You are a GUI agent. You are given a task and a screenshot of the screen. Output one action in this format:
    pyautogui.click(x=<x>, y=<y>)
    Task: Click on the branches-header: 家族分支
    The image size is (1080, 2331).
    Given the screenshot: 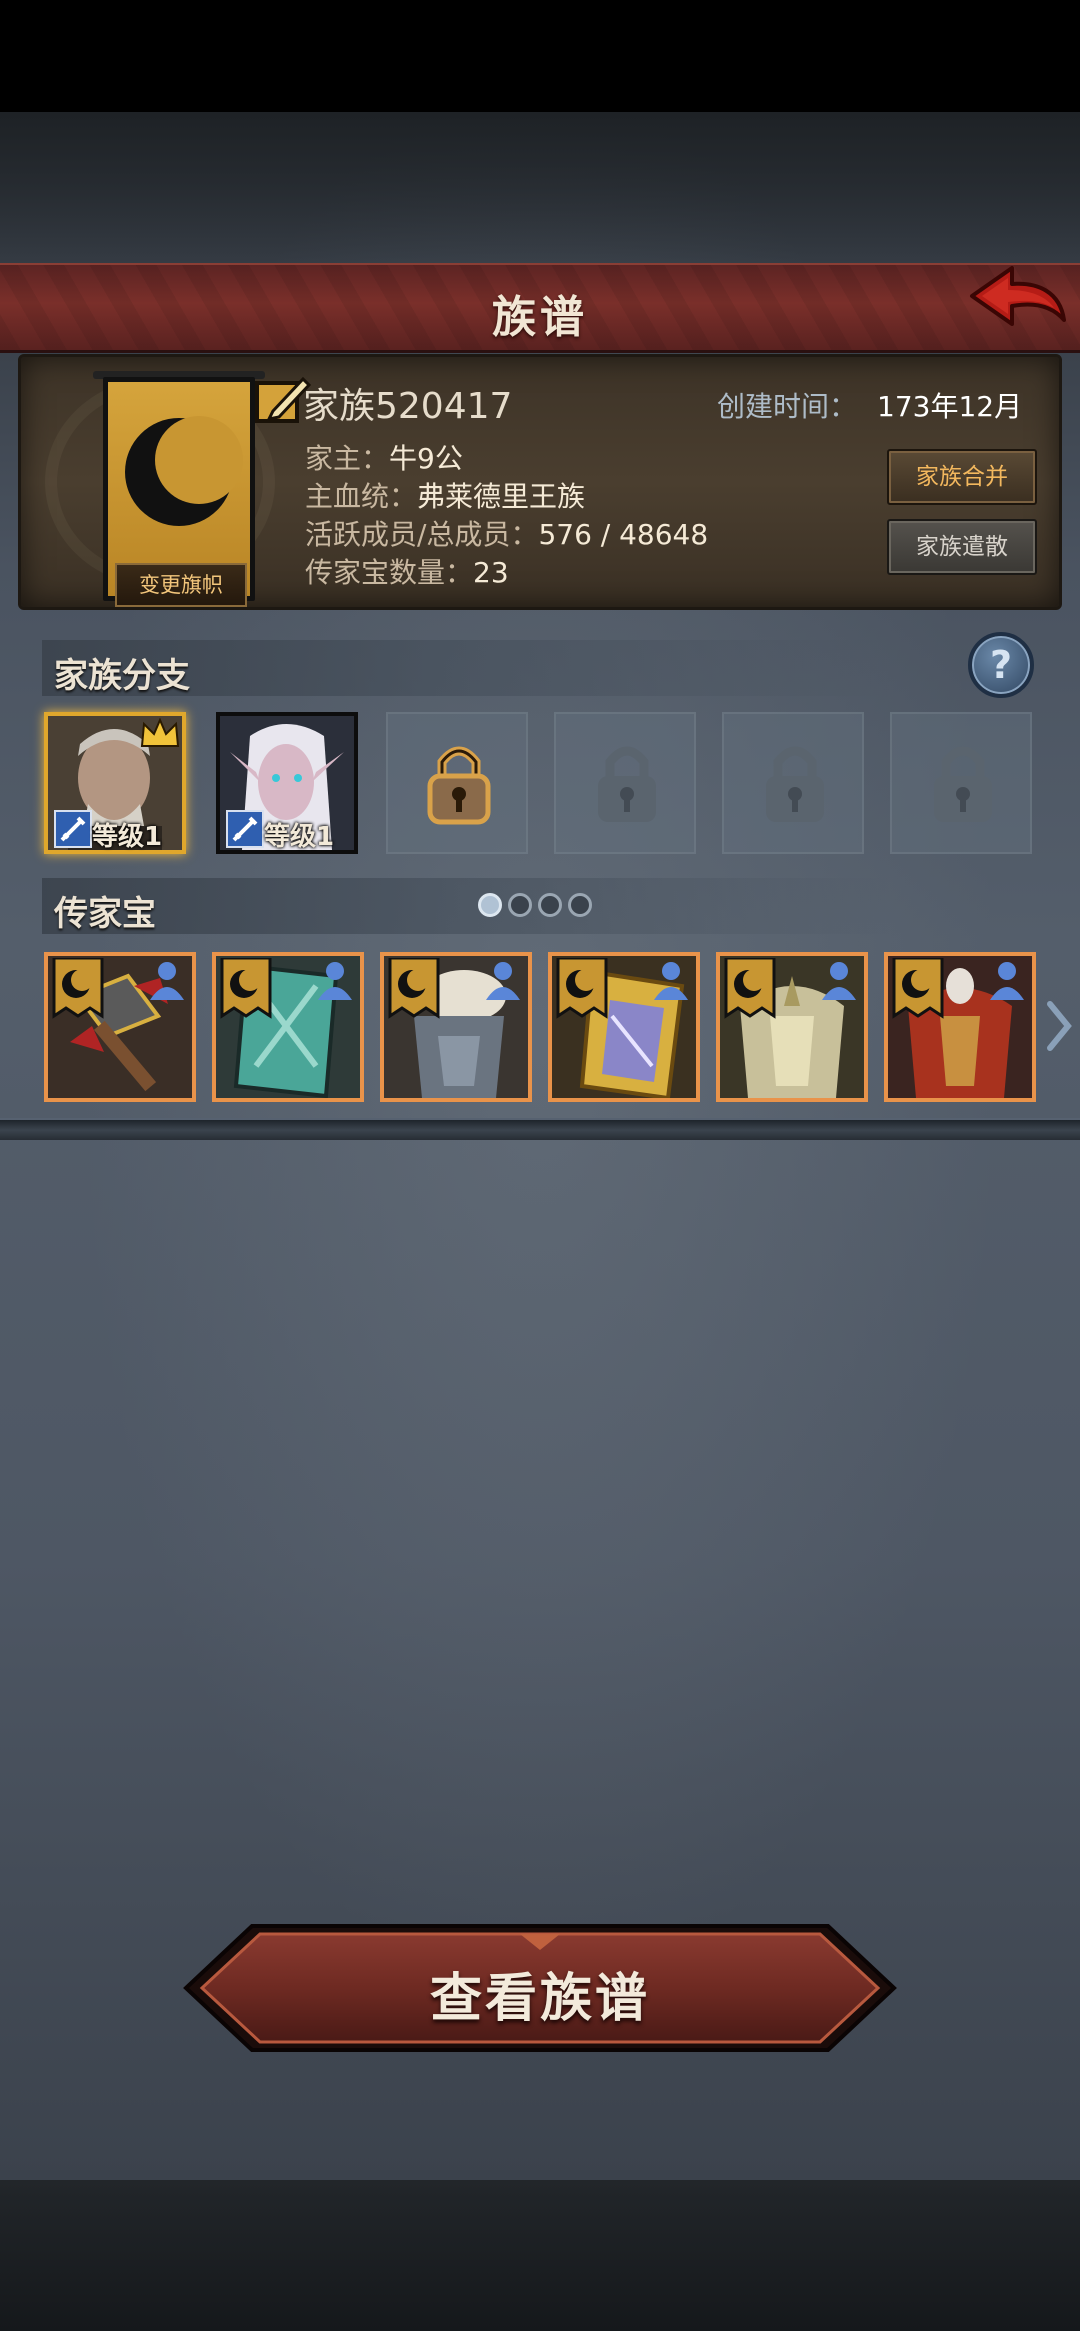 What is the action you would take?
    pyautogui.click(x=542, y=668)
    